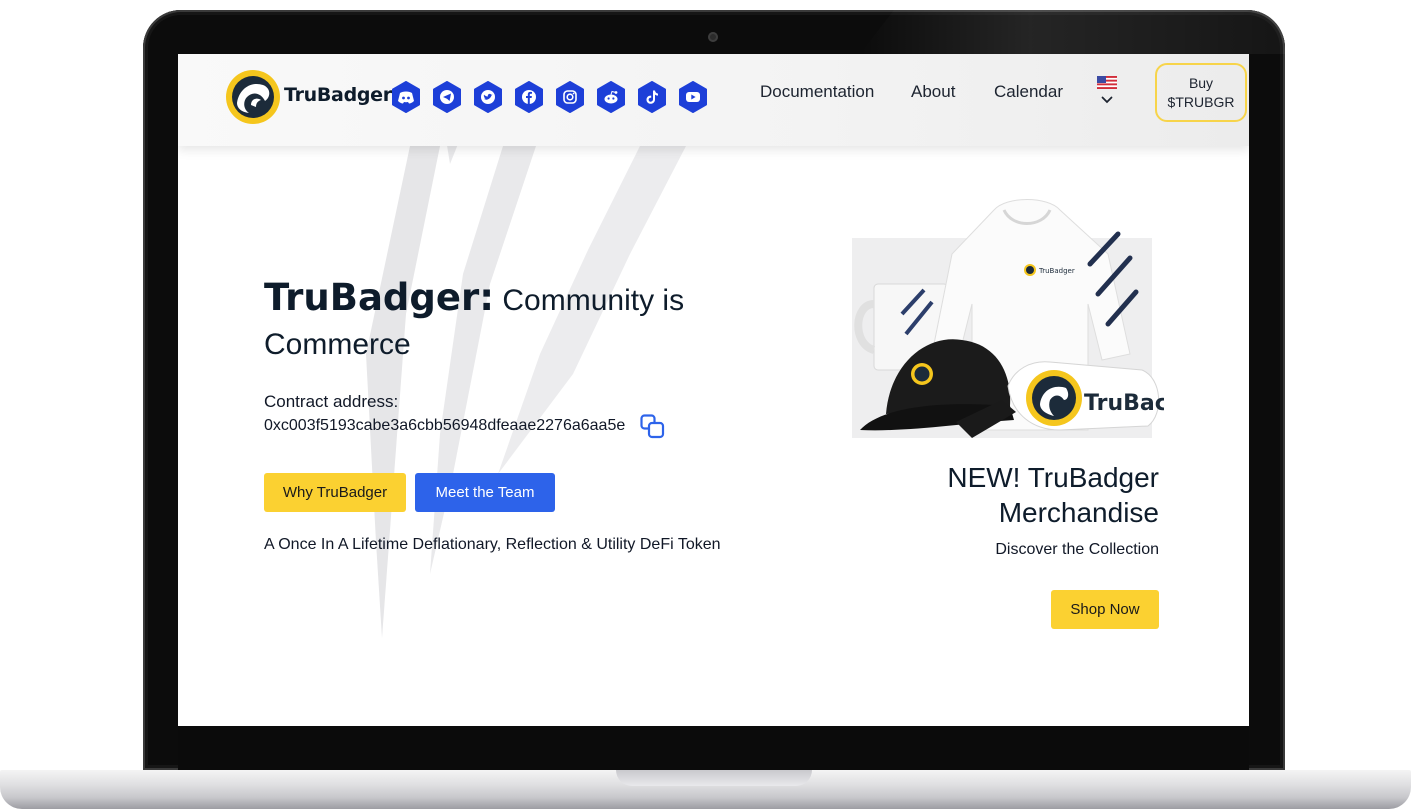 The width and height of the screenshot is (1411, 809). I want to click on hero-title: TruBadger: Community is Commerce, so click(494, 323).